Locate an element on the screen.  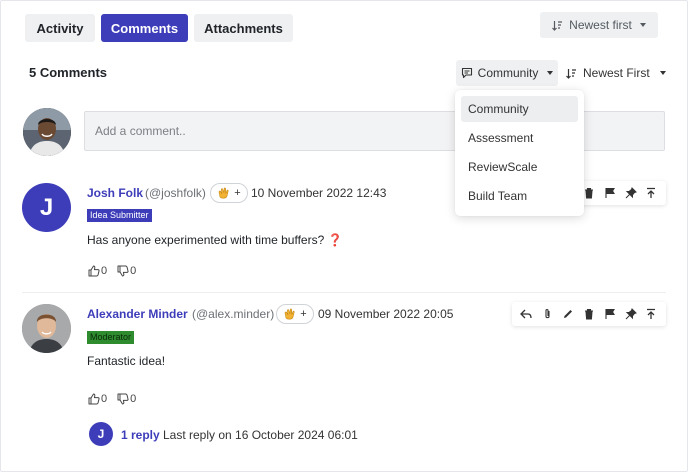
tab-activity: Activity is located at coordinates (60, 28).